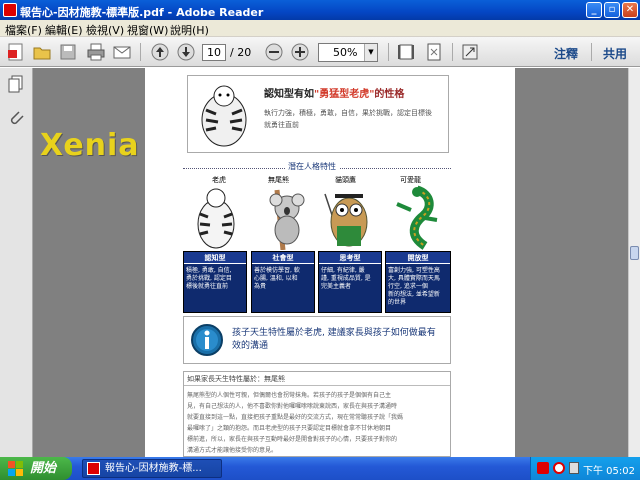  Describe the element at coordinates (289, 428) in the screenshot. I see `advice-text-line: 最囉嗦了」之類的抱怨。而且老虎型的孩子只要認定目標就會拿不甘休地朝目` at that location.